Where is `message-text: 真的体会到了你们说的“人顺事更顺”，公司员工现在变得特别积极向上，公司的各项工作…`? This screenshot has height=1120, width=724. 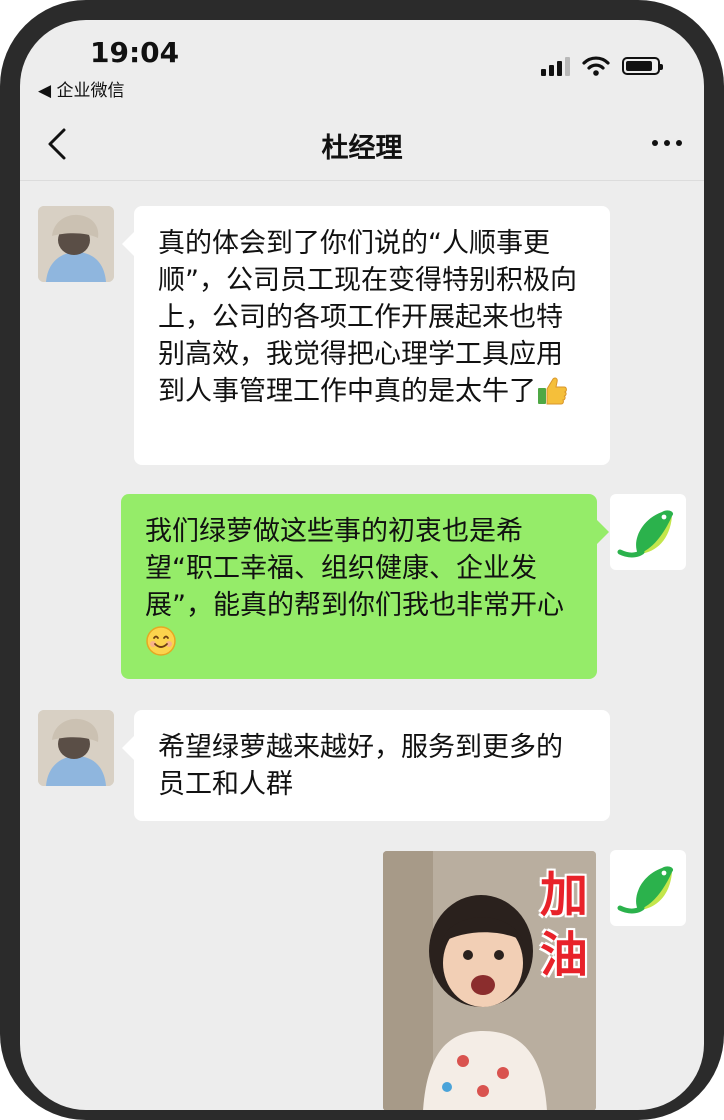 message-text: 真的体会到了你们说的“人顺事更顺”，公司员工现在变得特别积极向上，公司的各项工作… is located at coordinates (367, 317).